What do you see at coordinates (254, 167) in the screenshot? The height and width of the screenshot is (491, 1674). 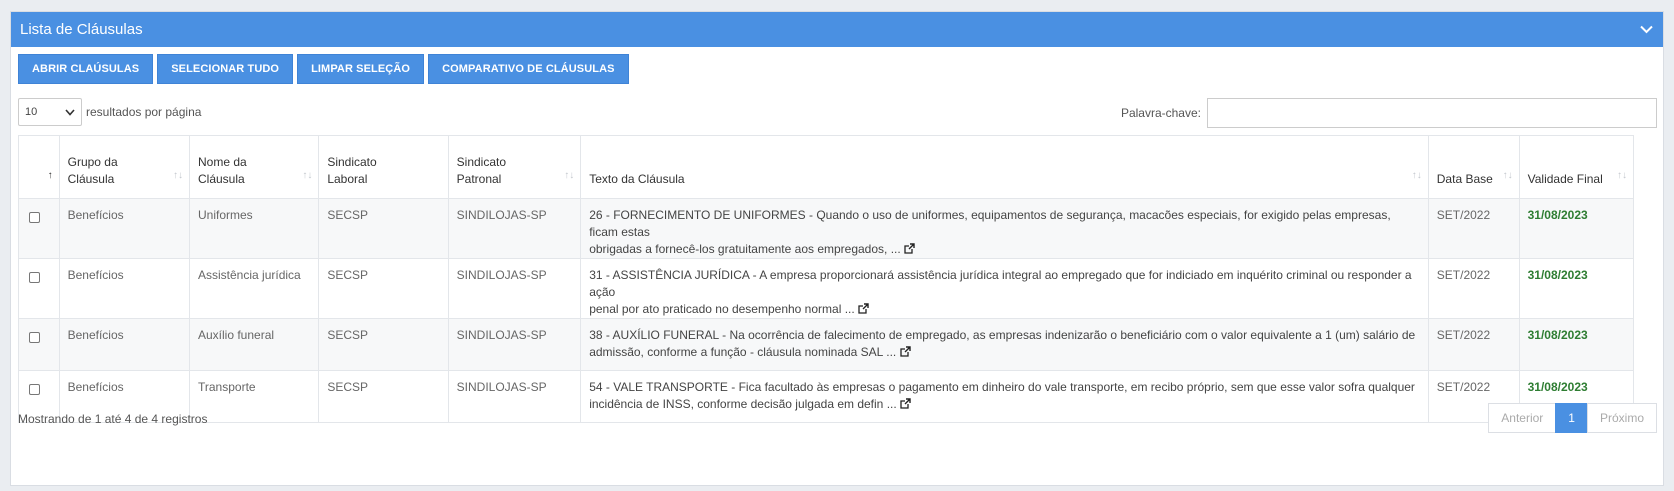 I see `header-name: Nome da Cláusula ↑↓` at bounding box center [254, 167].